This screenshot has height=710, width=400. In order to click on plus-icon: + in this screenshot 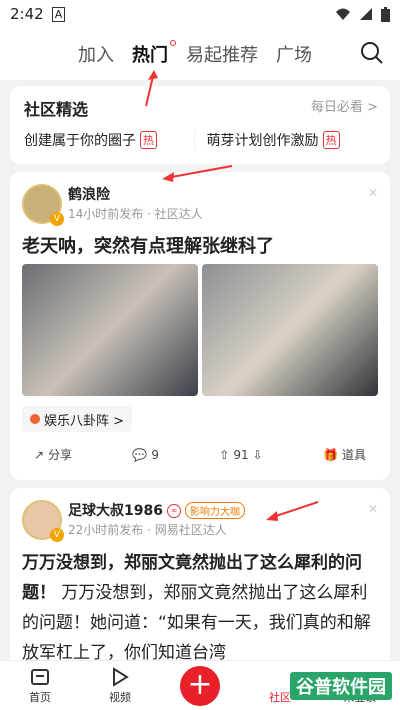, I will do `click(200, 685)`.